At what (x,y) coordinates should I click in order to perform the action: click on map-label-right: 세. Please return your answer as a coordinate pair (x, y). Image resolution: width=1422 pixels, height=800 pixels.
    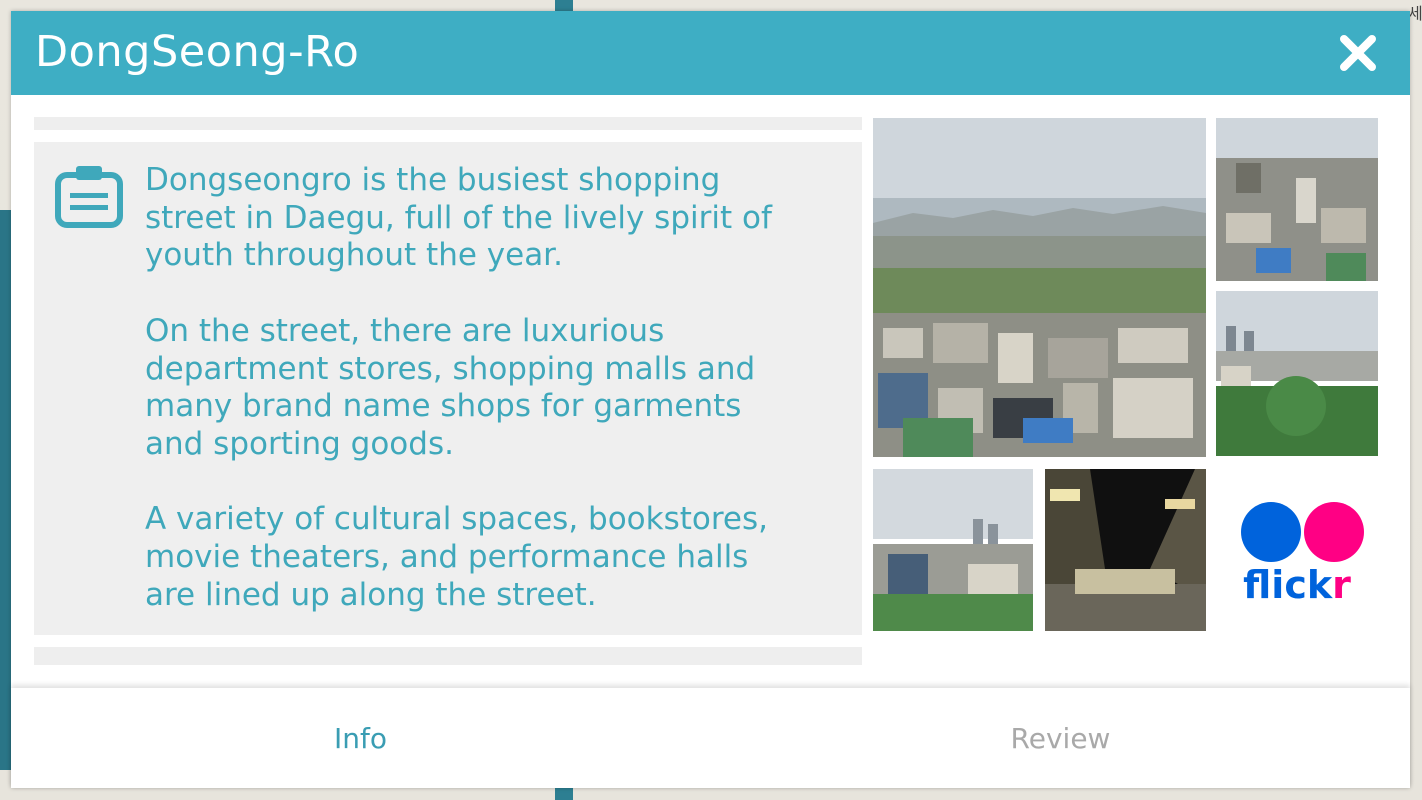
    Looking at the image, I should click on (1415, 13).